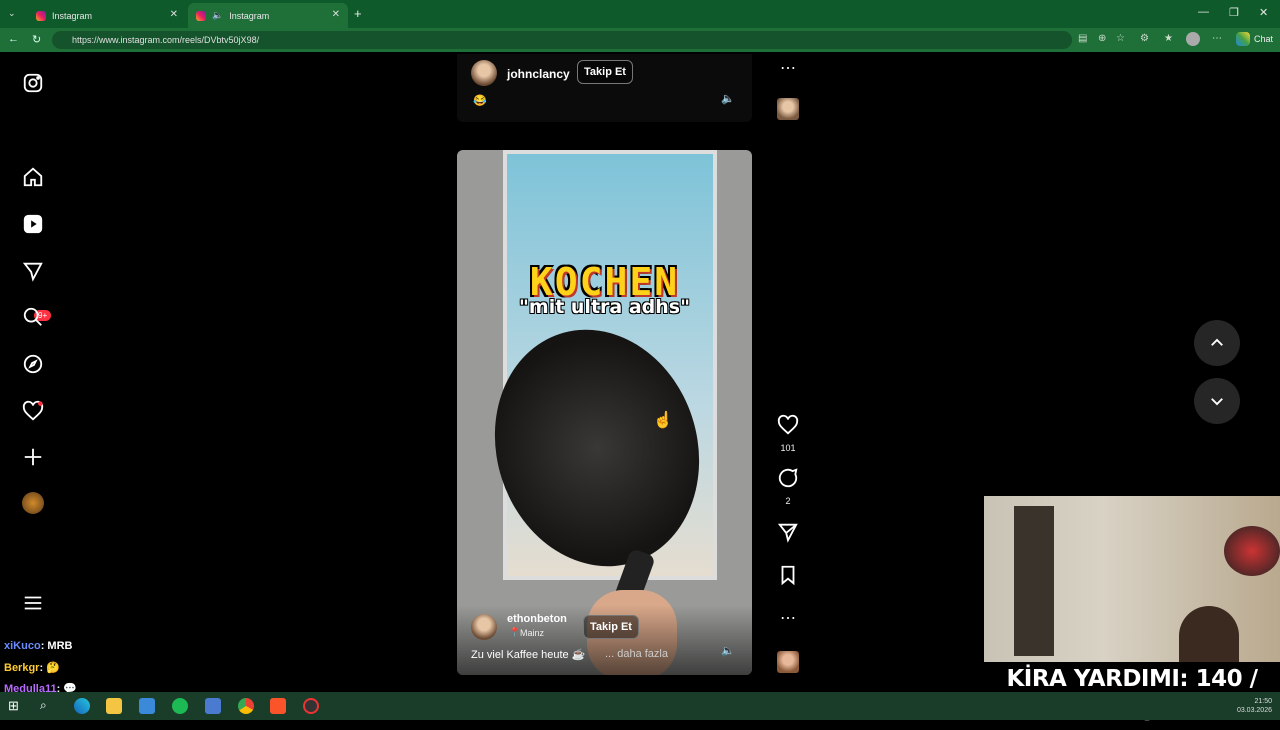  What do you see at coordinates (788, 424) in the screenshot?
I see `heart-icon` at bounding box center [788, 424].